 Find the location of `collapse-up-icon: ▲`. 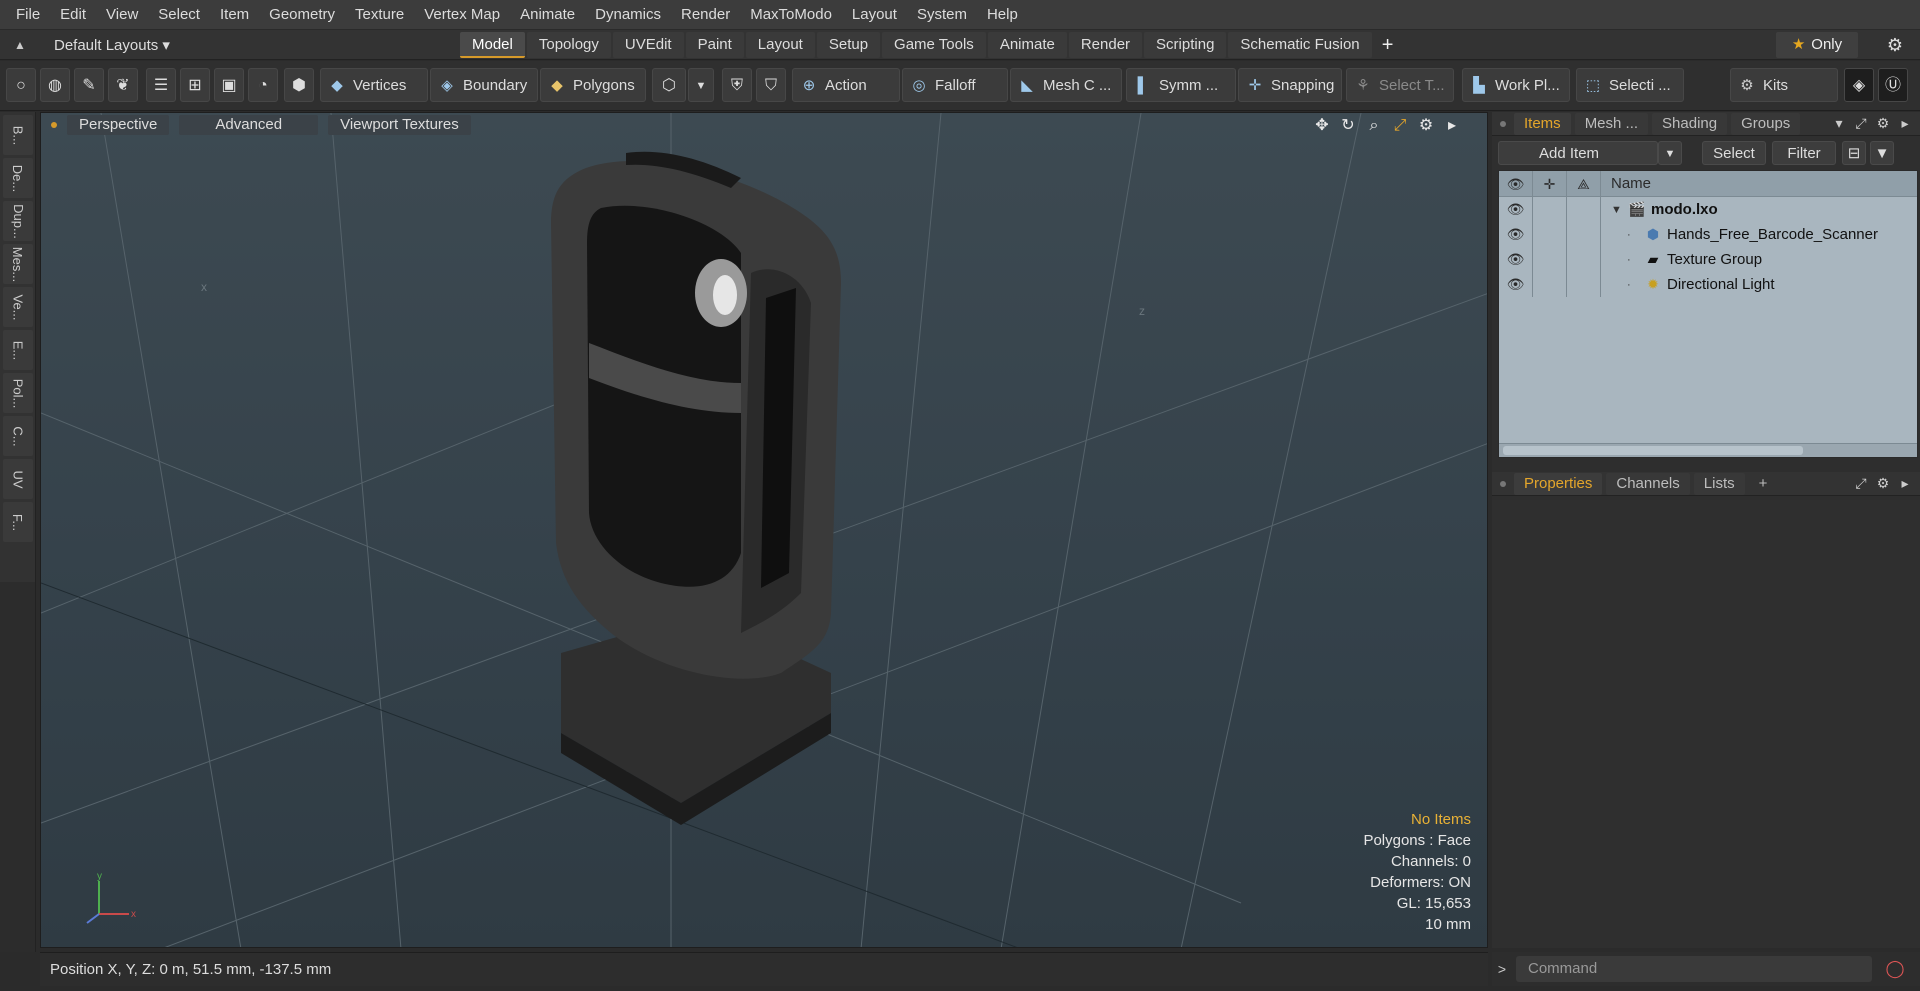

collapse-up-icon: ▲ is located at coordinates (20, 45).